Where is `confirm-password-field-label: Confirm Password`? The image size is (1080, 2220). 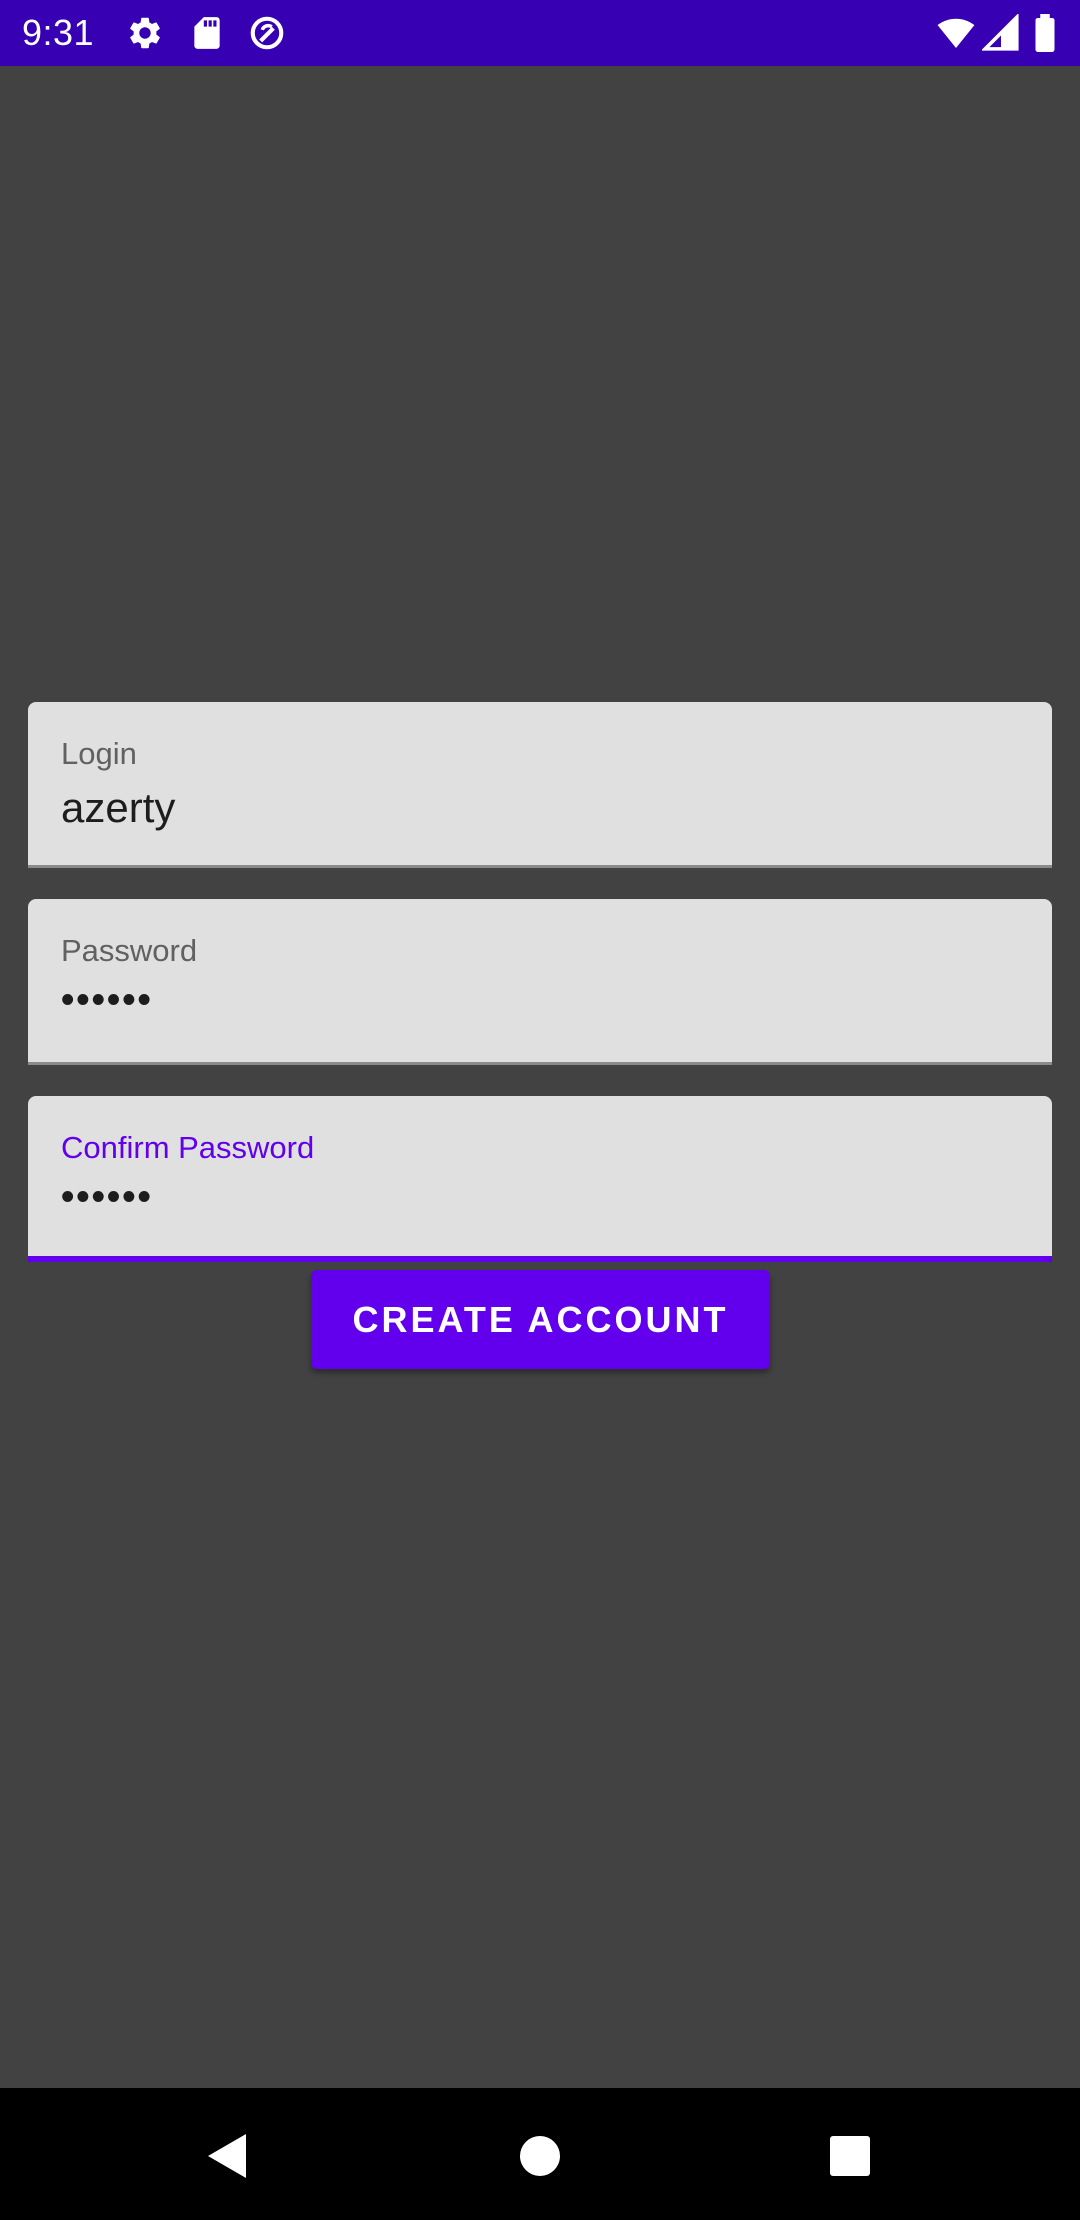
confirm-password-field-label: Confirm Password is located at coordinates (188, 1147).